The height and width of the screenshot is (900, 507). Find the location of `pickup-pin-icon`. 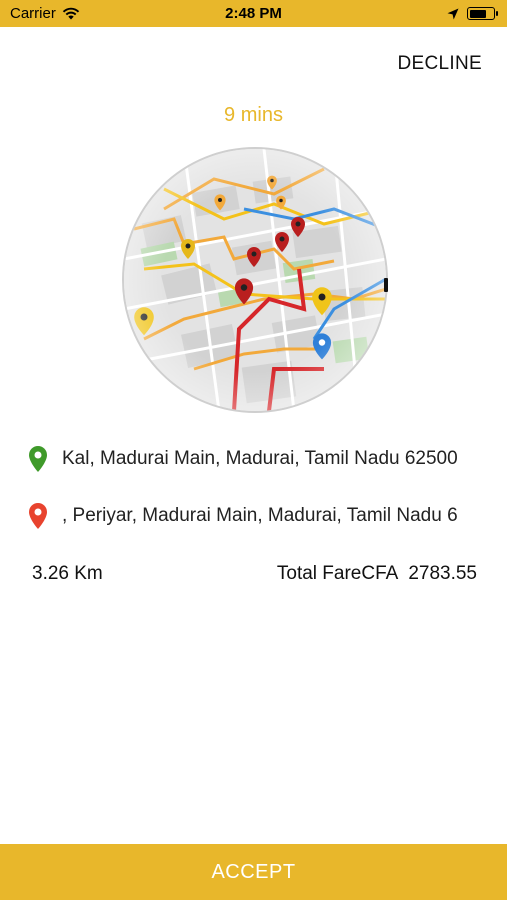

pickup-pin-icon is located at coordinates (38, 459).